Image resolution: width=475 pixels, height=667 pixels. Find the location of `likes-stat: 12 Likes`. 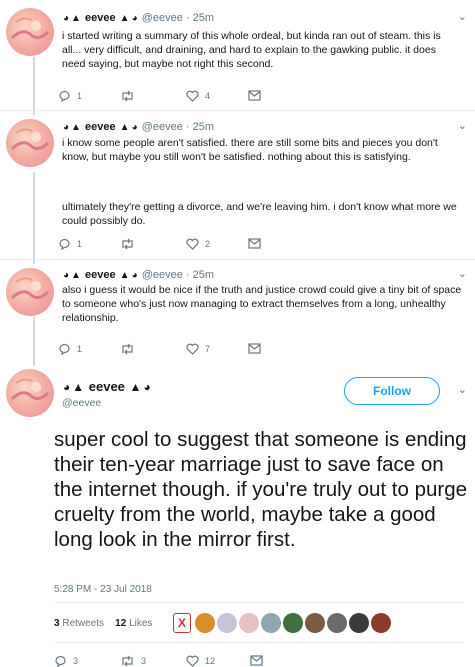

likes-stat: 12 Likes is located at coordinates (133, 623).